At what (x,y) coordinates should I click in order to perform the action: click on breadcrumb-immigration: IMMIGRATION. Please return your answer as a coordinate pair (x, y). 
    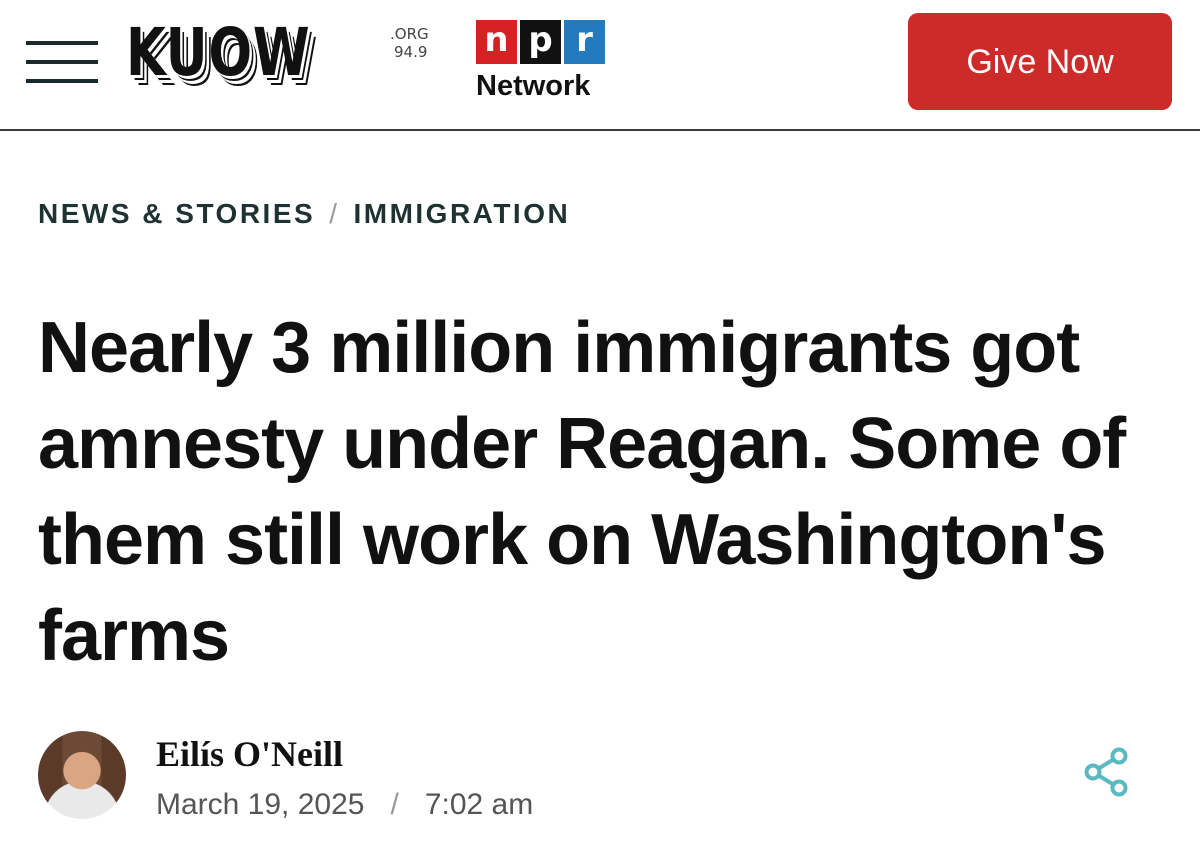
    Looking at the image, I should click on (461, 213).